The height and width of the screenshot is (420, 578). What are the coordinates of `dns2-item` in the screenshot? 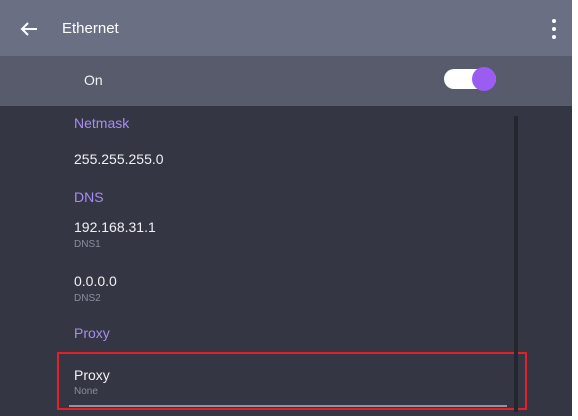 It's located at (285, 289).